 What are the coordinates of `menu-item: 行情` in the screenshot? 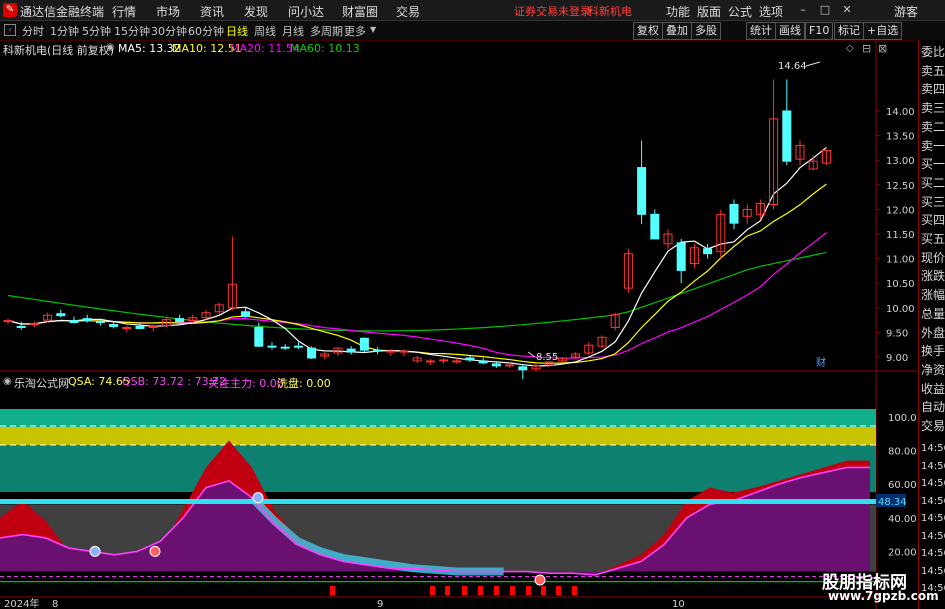 It's located at (124, 11).